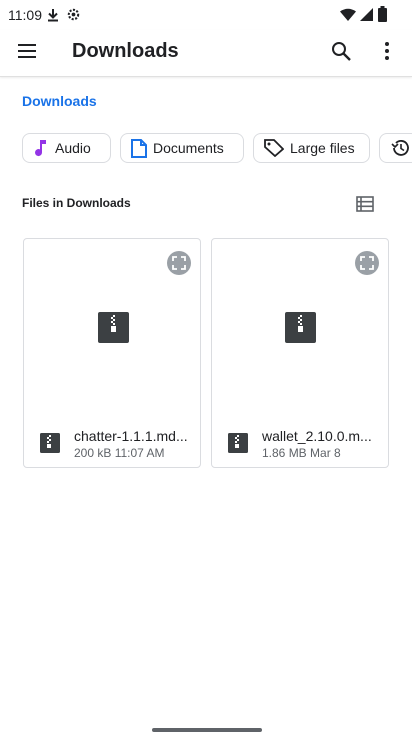 The width and height of the screenshot is (412, 742). What do you see at coordinates (400, 148) in the screenshot?
I see `history-icon` at bounding box center [400, 148].